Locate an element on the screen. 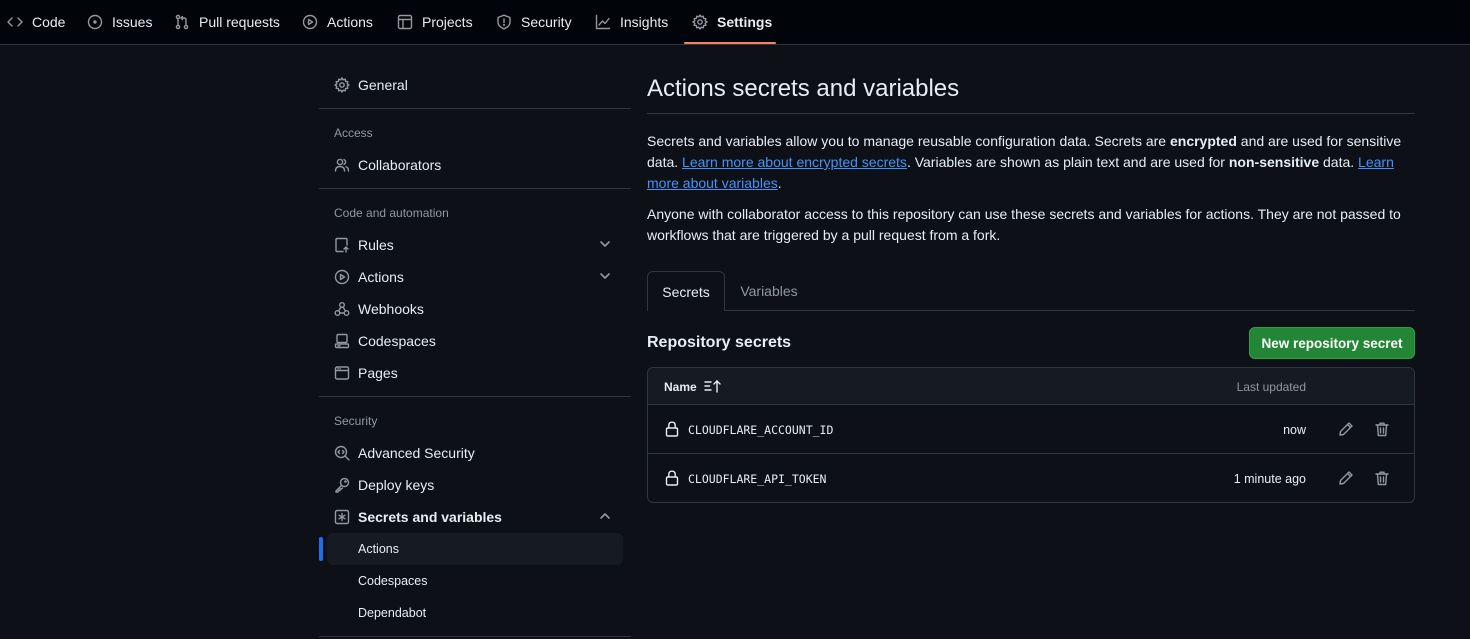 This screenshot has width=1470, height=639. repository-secrets-heading: Repository secrets is located at coordinates (719, 342).